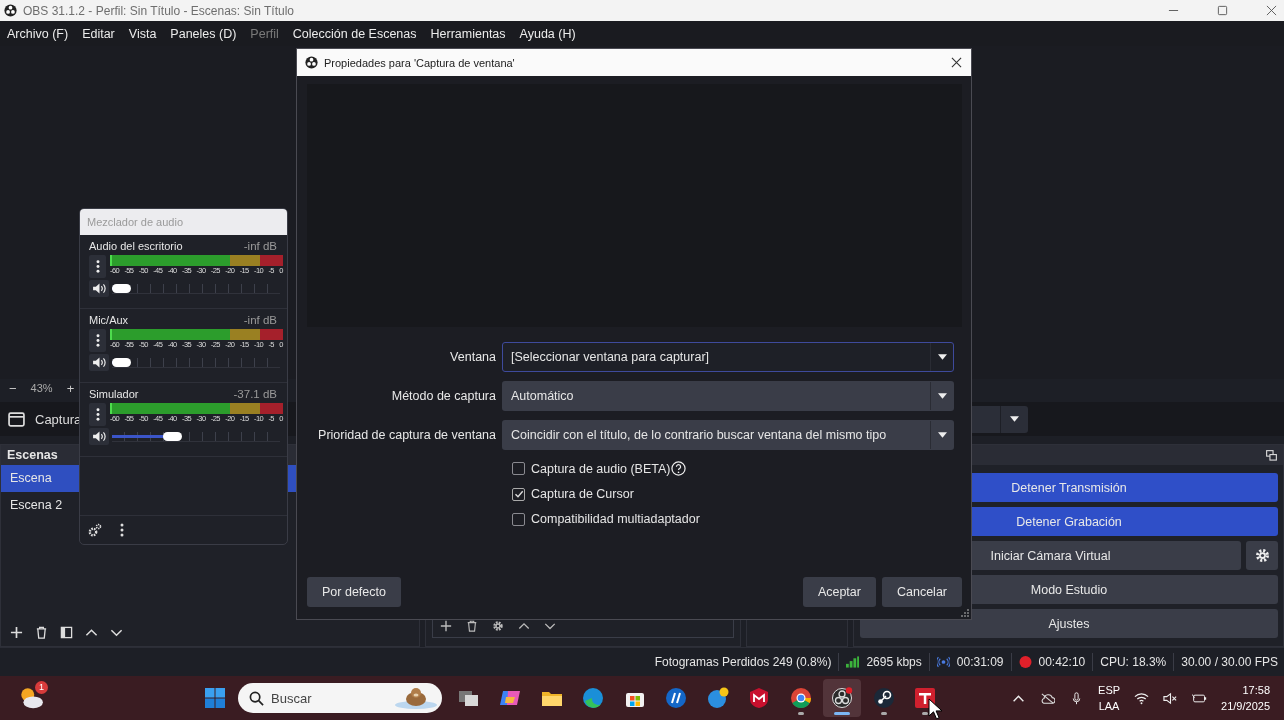 The height and width of the screenshot is (720, 1284). What do you see at coordinates (32, 455) in the screenshot?
I see `panel-title: Escenas` at bounding box center [32, 455].